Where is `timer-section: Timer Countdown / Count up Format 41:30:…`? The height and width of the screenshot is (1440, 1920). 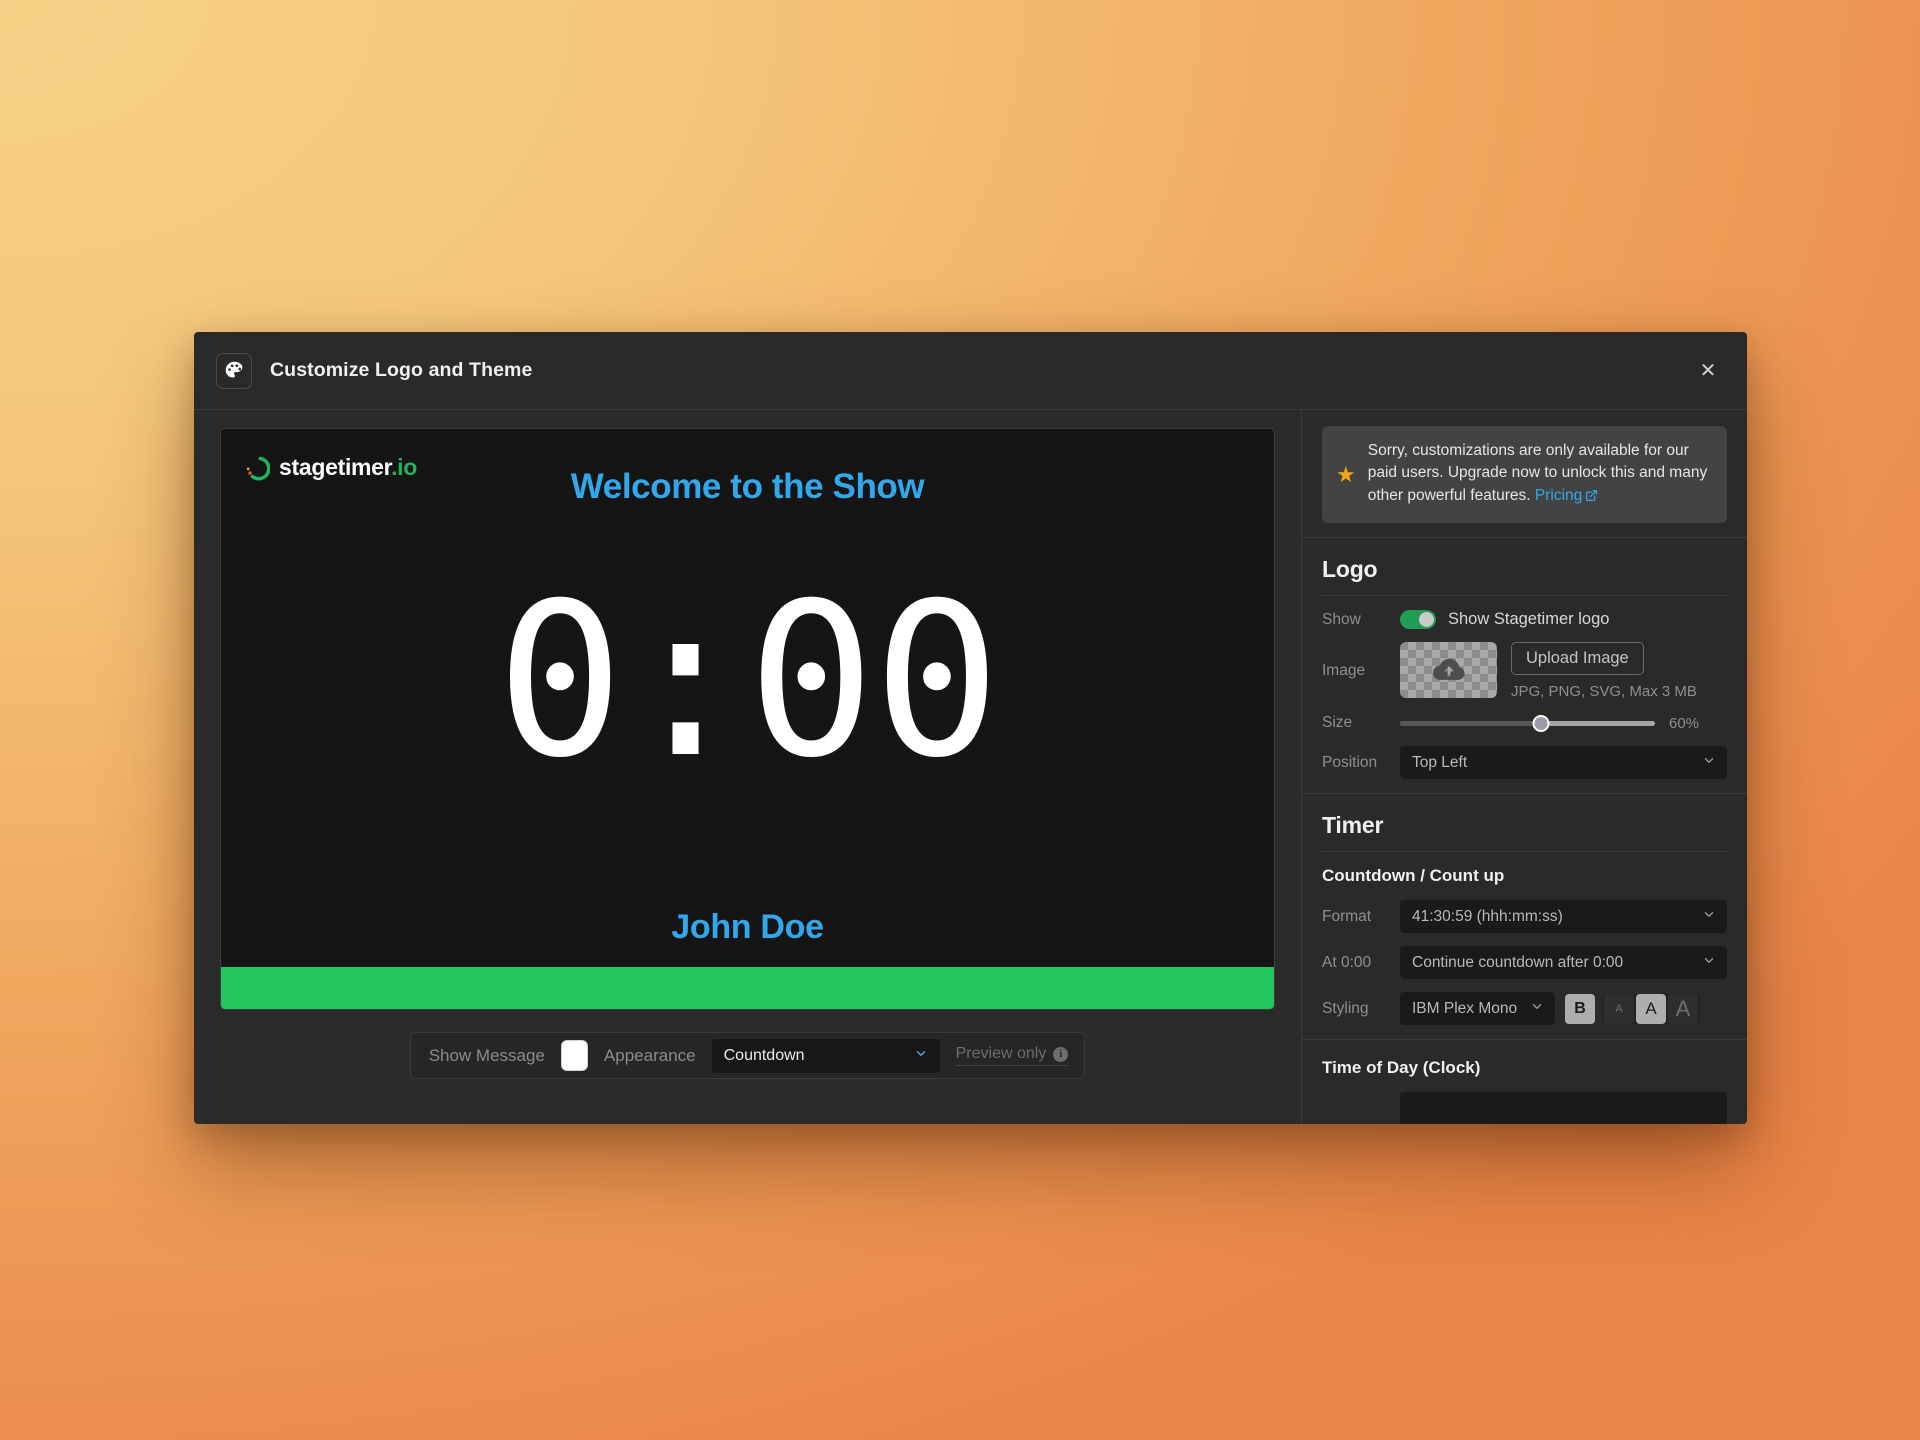 timer-section: Timer Countdown / Count up Format 41:30:… is located at coordinates (1524, 916).